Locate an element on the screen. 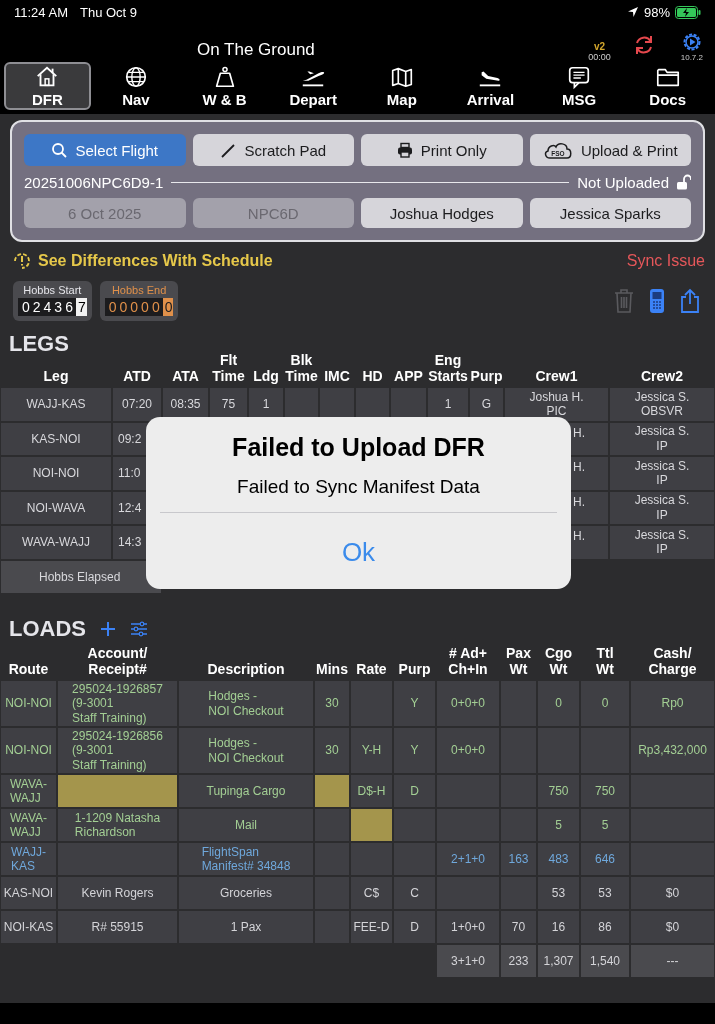  column-header: Account/ Receipt# is located at coordinates (117, 661).